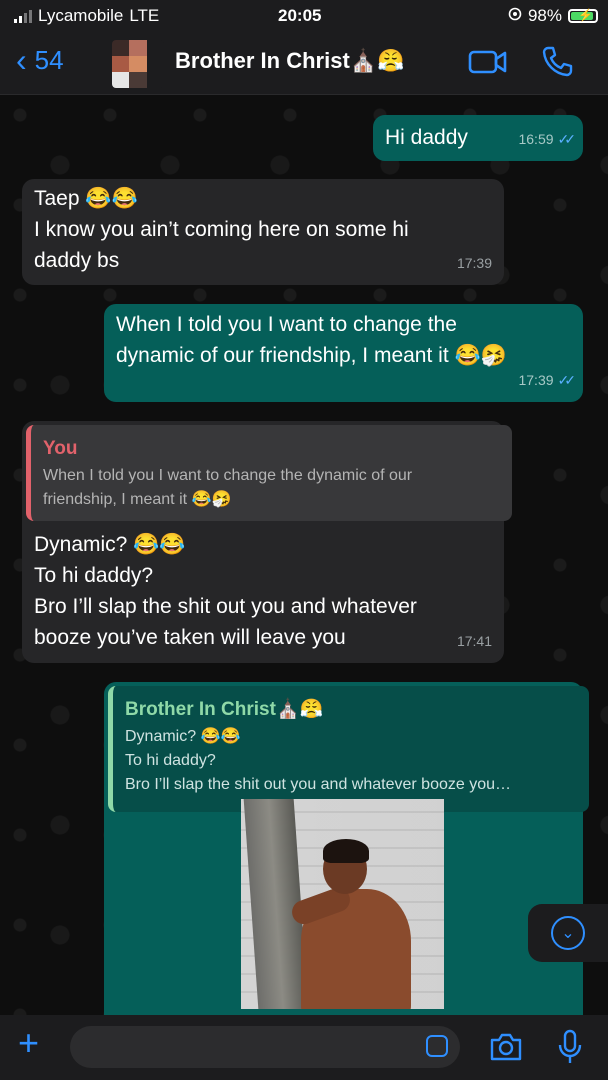 The width and height of the screenshot is (608, 1080). I want to click on scroll-down-icon: ⌄, so click(568, 933).